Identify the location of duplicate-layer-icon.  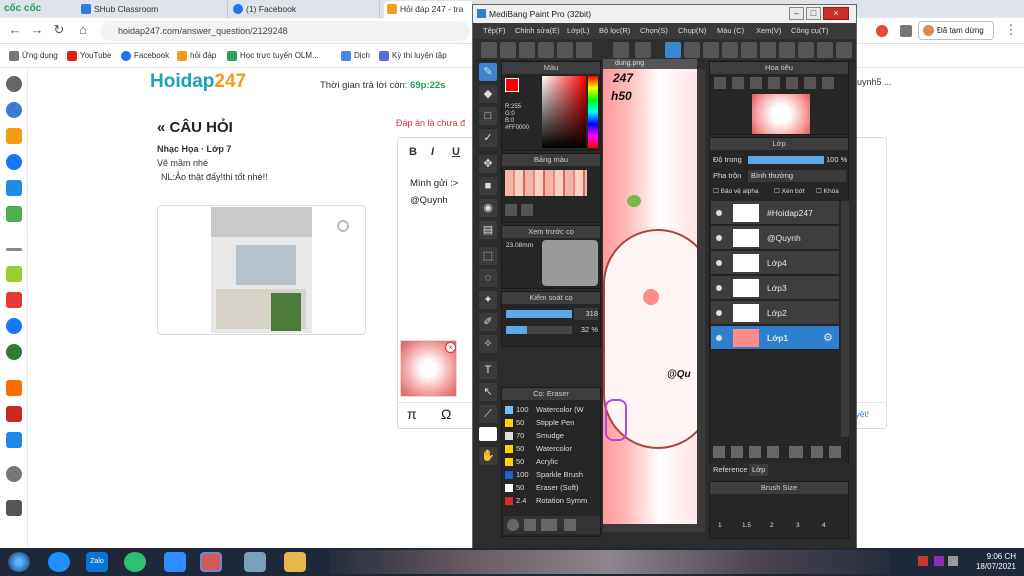
(817, 452).